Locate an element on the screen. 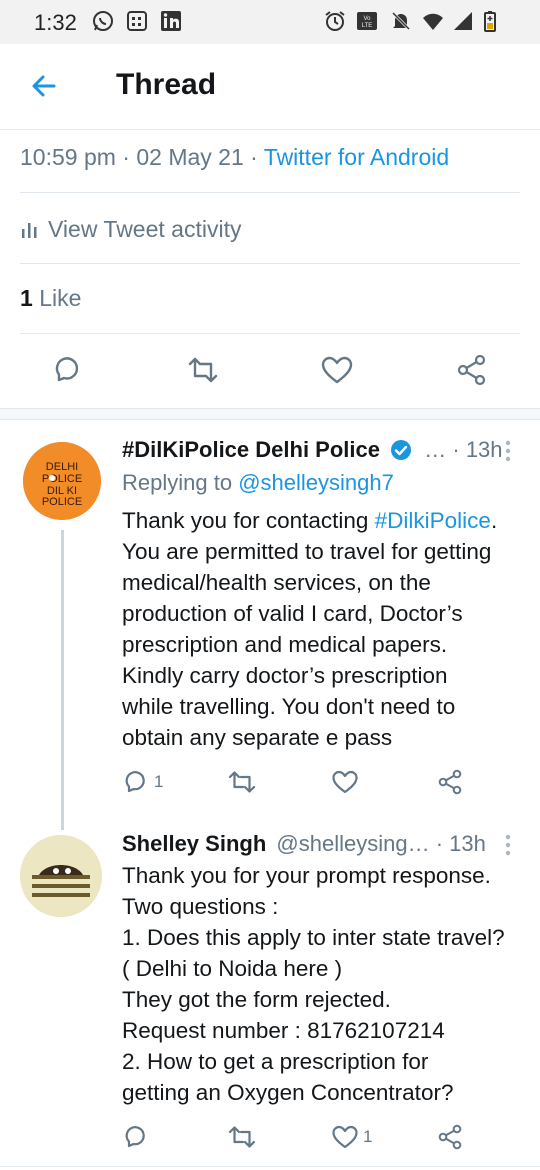  user-avatar-image is located at coordinates (61, 876).